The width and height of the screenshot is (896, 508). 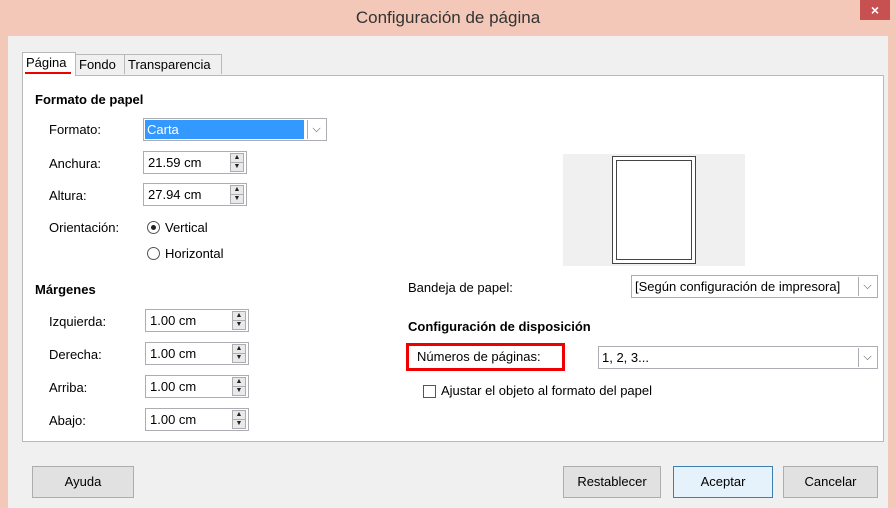 I want to click on format-select: Carta ⌵, so click(x=235, y=129).